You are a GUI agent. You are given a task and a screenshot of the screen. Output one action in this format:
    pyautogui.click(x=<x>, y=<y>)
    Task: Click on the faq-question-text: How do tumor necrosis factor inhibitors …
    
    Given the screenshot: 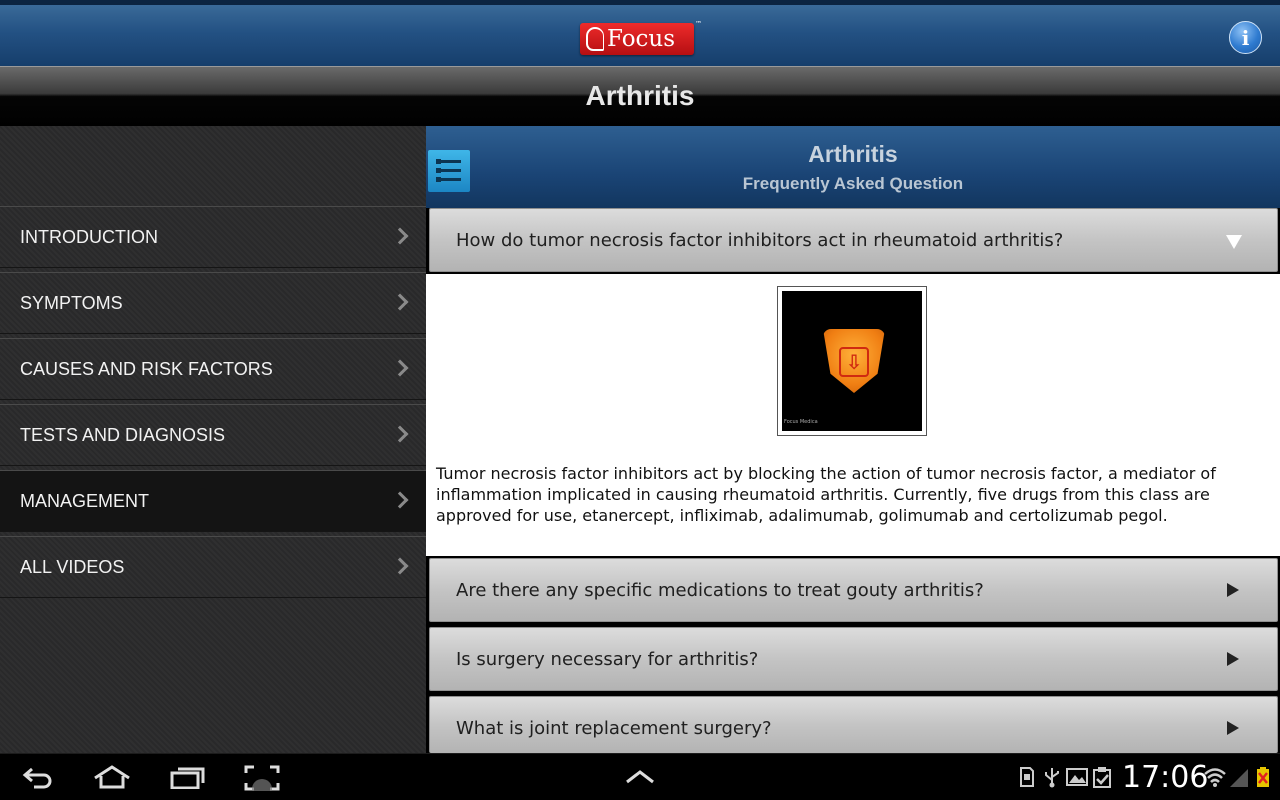 What is the action you would take?
    pyautogui.click(x=760, y=240)
    